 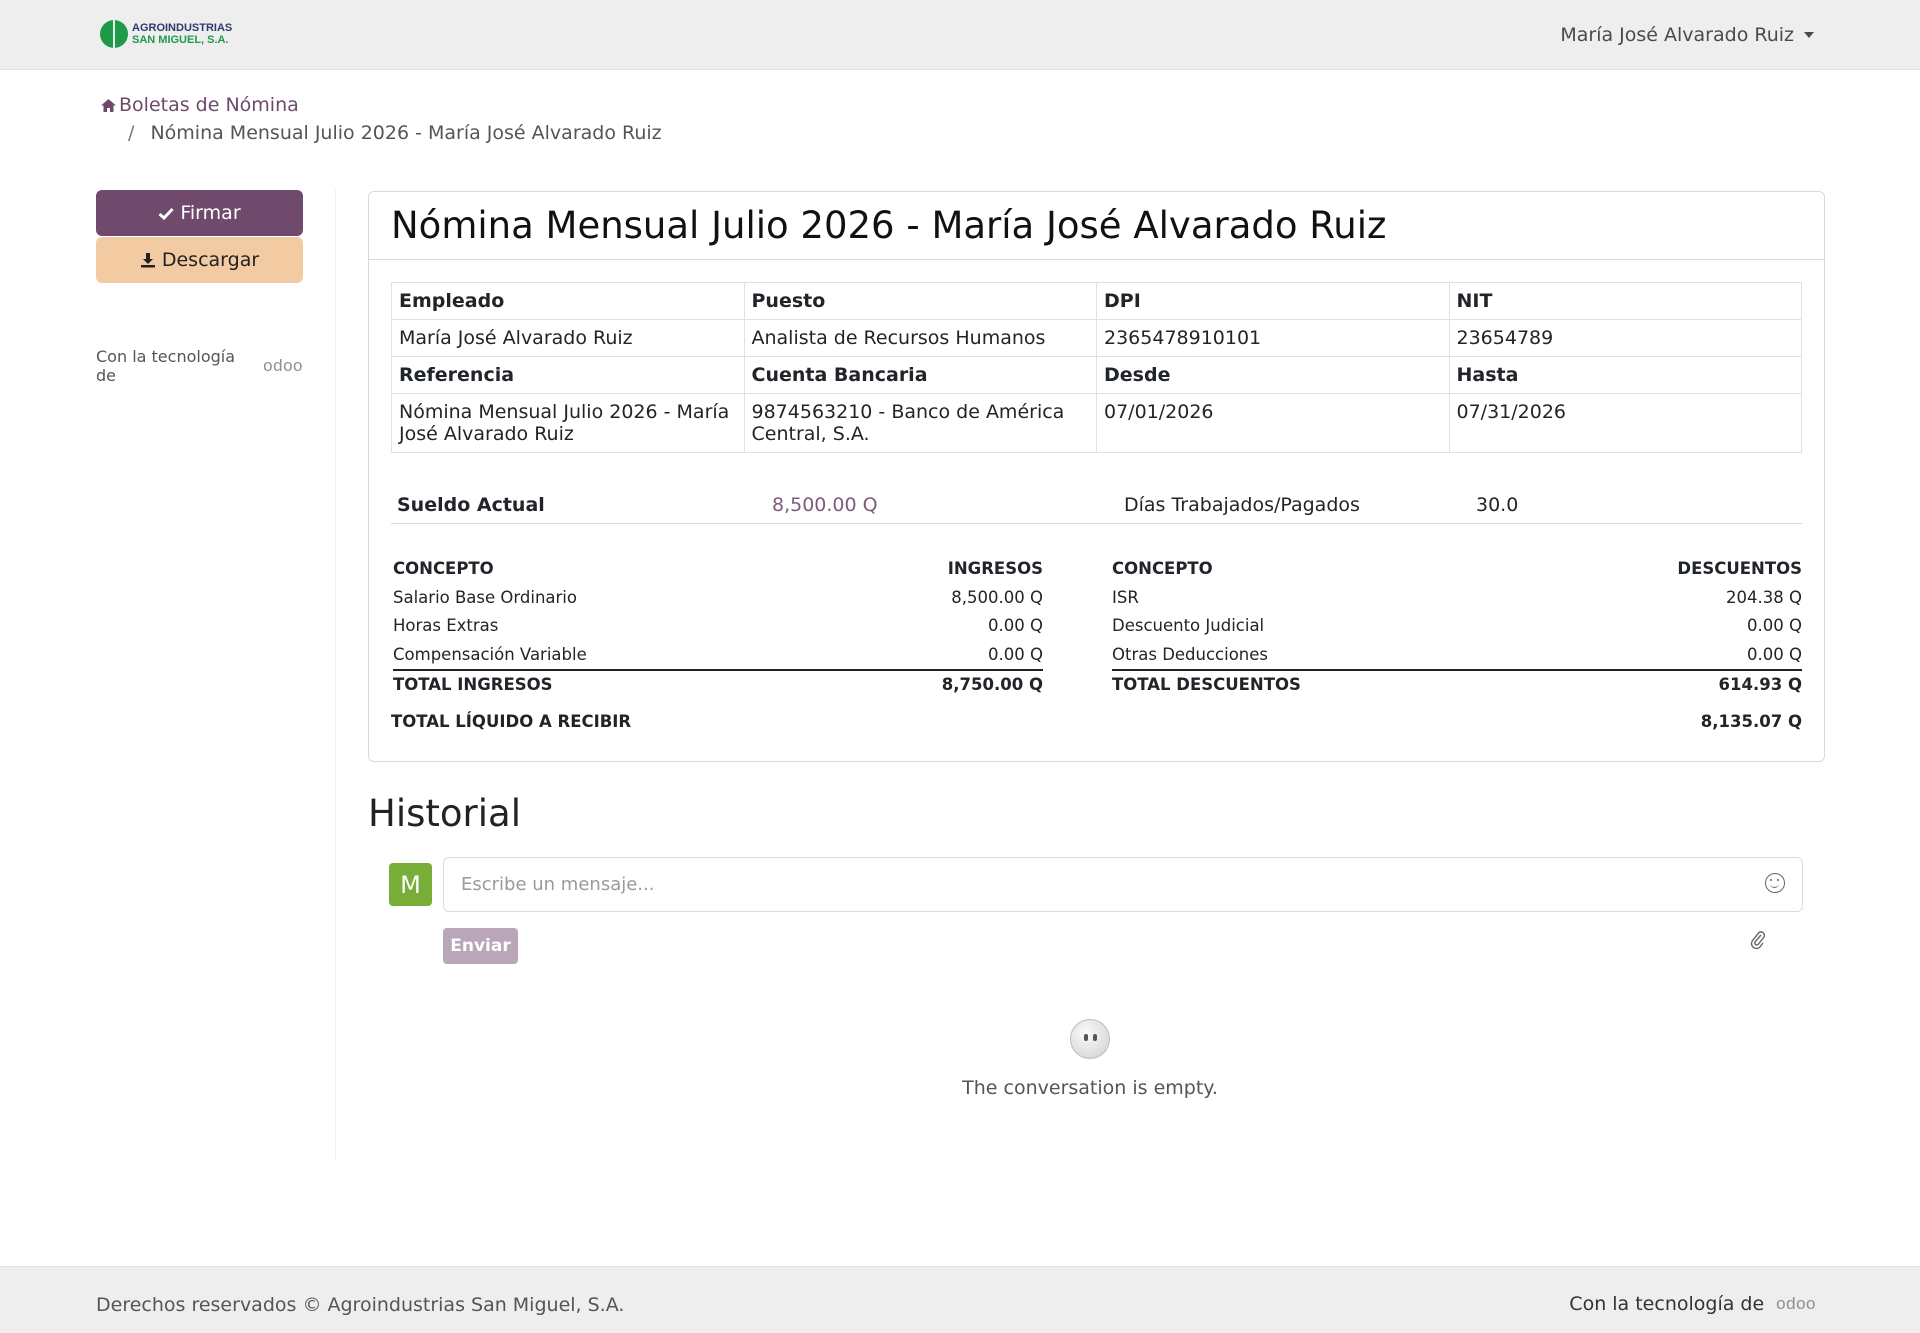 I want to click on deductions-total-label: TOTAL DESCUENTOS, so click(x=1206, y=684).